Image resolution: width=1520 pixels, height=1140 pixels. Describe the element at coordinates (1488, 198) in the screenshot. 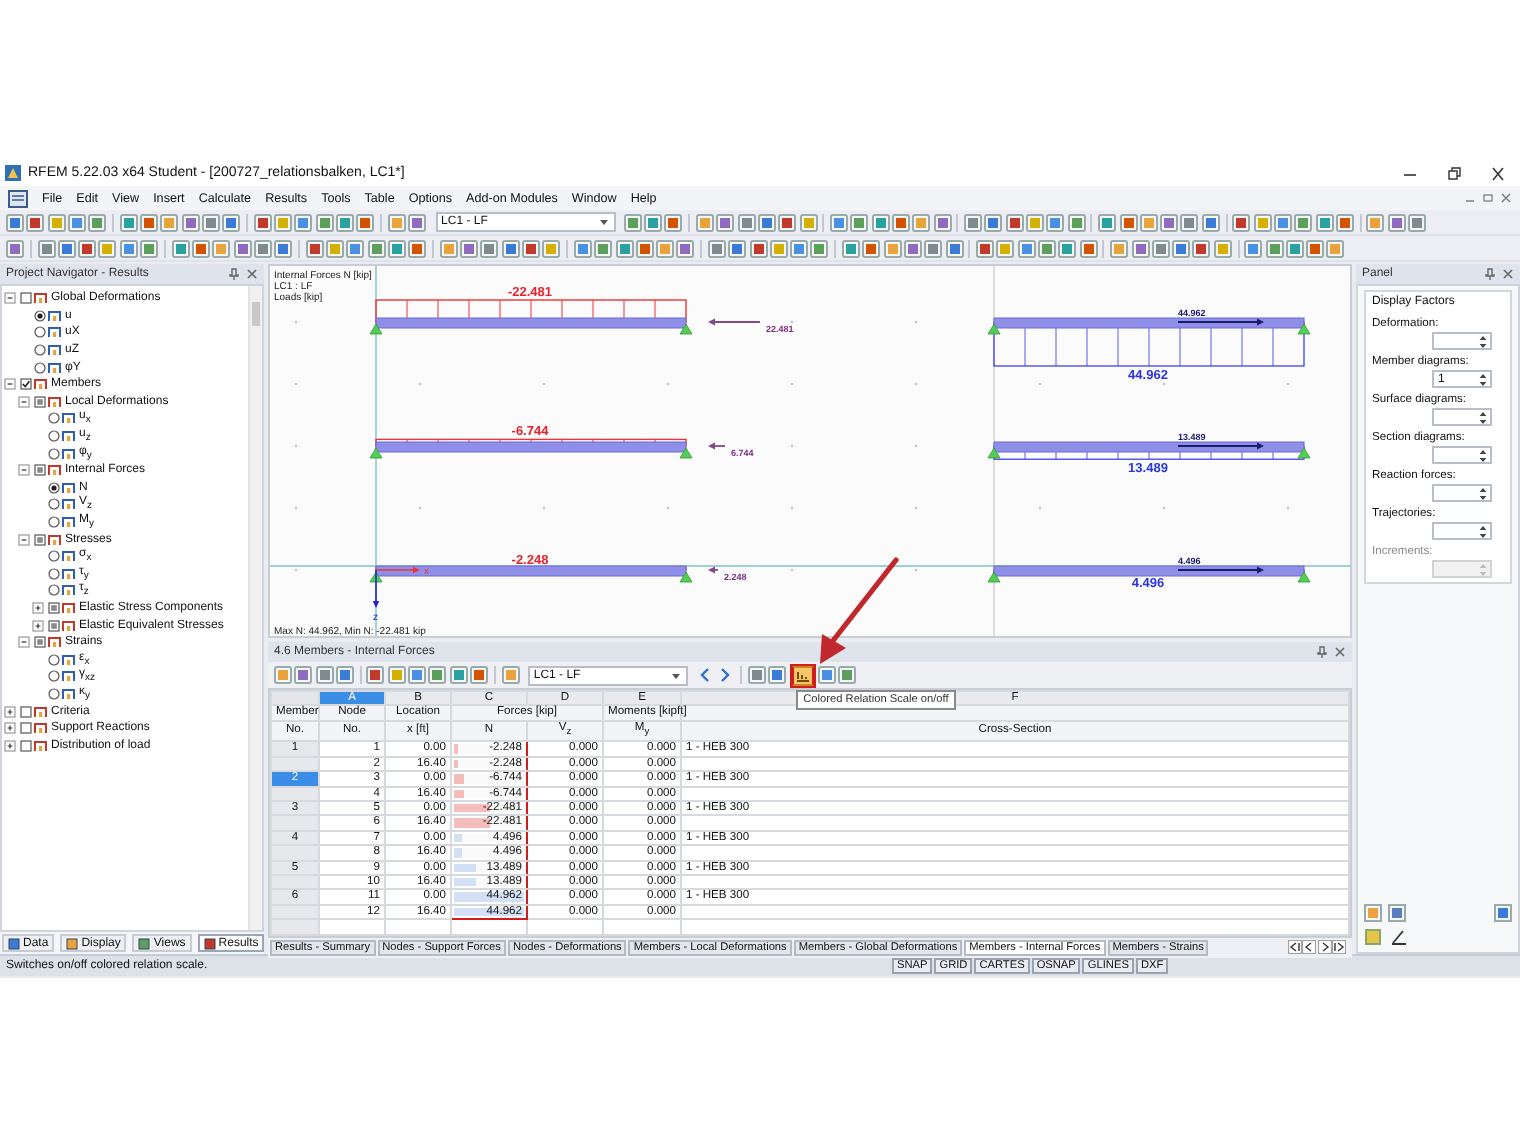

I see `restore-icon` at that location.